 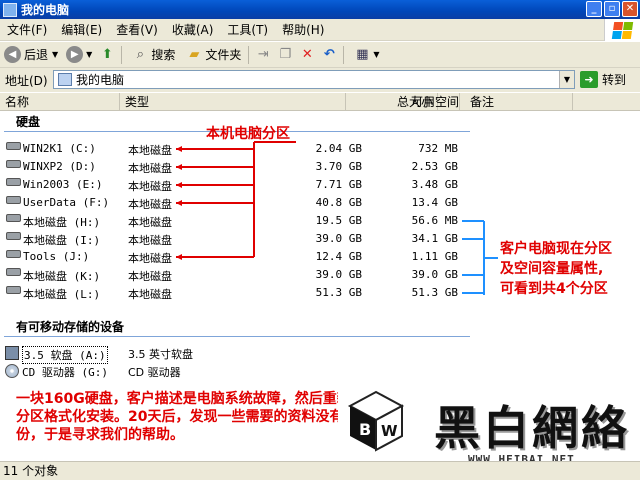 What do you see at coordinates (163, 55) in the screenshot?
I see `search-label: 搜索` at bounding box center [163, 55].